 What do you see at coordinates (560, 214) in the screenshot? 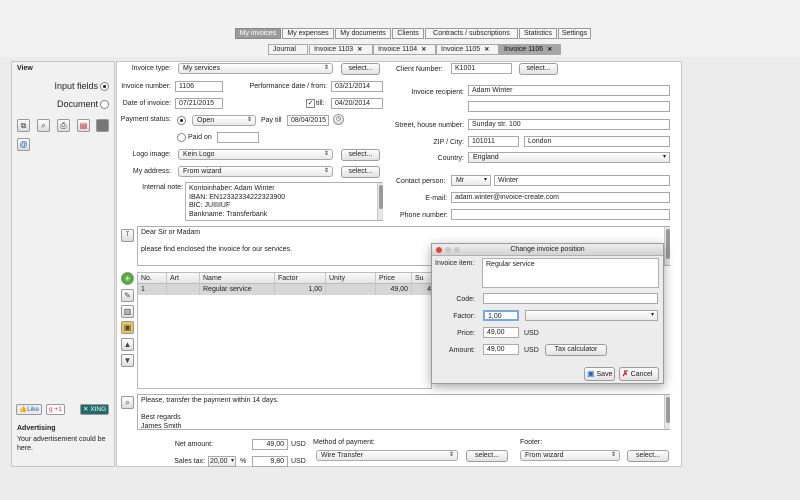
I see `phone-field` at bounding box center [560, 214].